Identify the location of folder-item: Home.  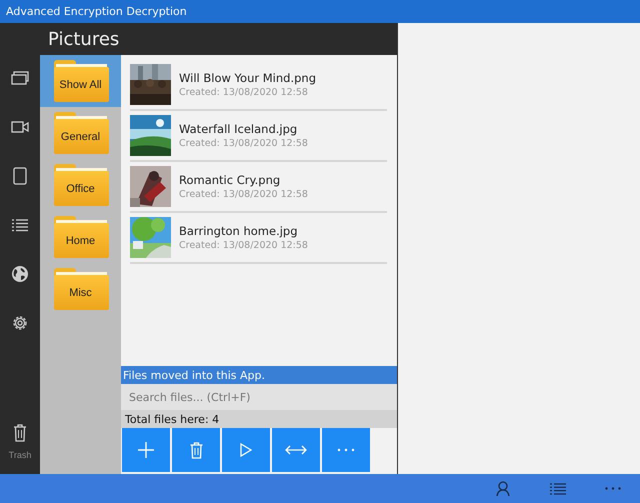
(80, 237).